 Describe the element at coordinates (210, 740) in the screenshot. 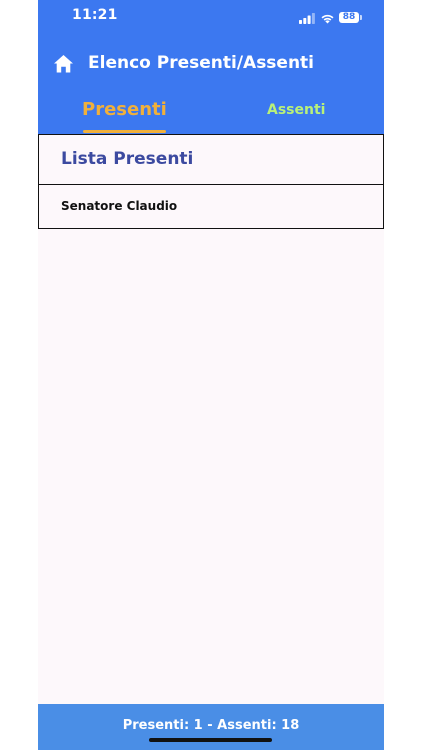

I see `home-indicator` at that location.